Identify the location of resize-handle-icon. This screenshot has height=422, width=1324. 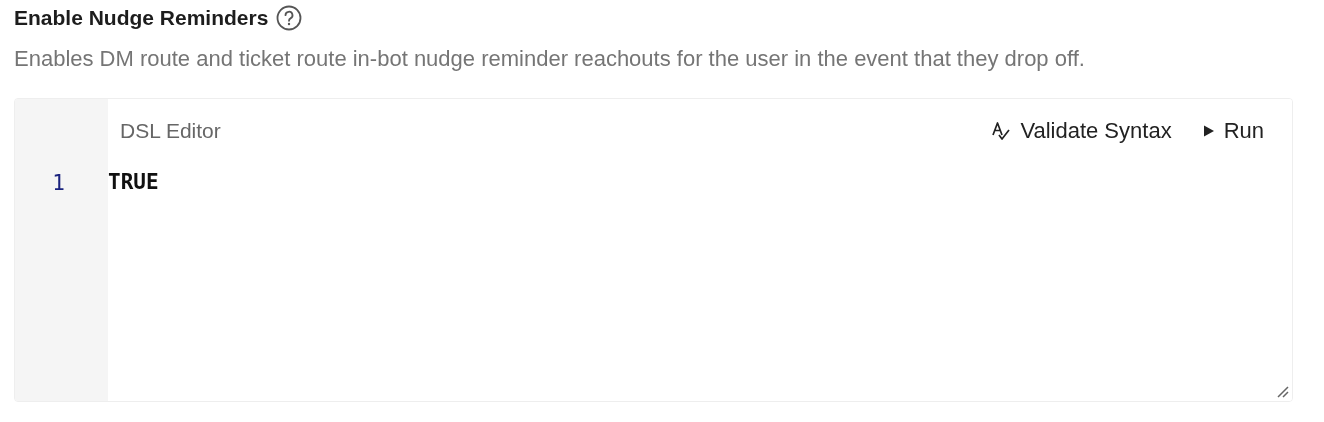
(1283, 392).